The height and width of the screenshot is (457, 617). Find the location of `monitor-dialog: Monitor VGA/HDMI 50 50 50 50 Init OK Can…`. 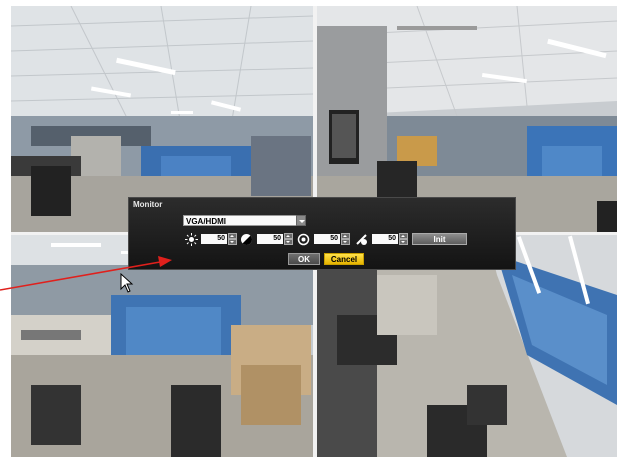

monitor-dialog: Monitor VGA/HDMI 50 50 50 50 Init OK Can… is located at coordinates (322, 233).